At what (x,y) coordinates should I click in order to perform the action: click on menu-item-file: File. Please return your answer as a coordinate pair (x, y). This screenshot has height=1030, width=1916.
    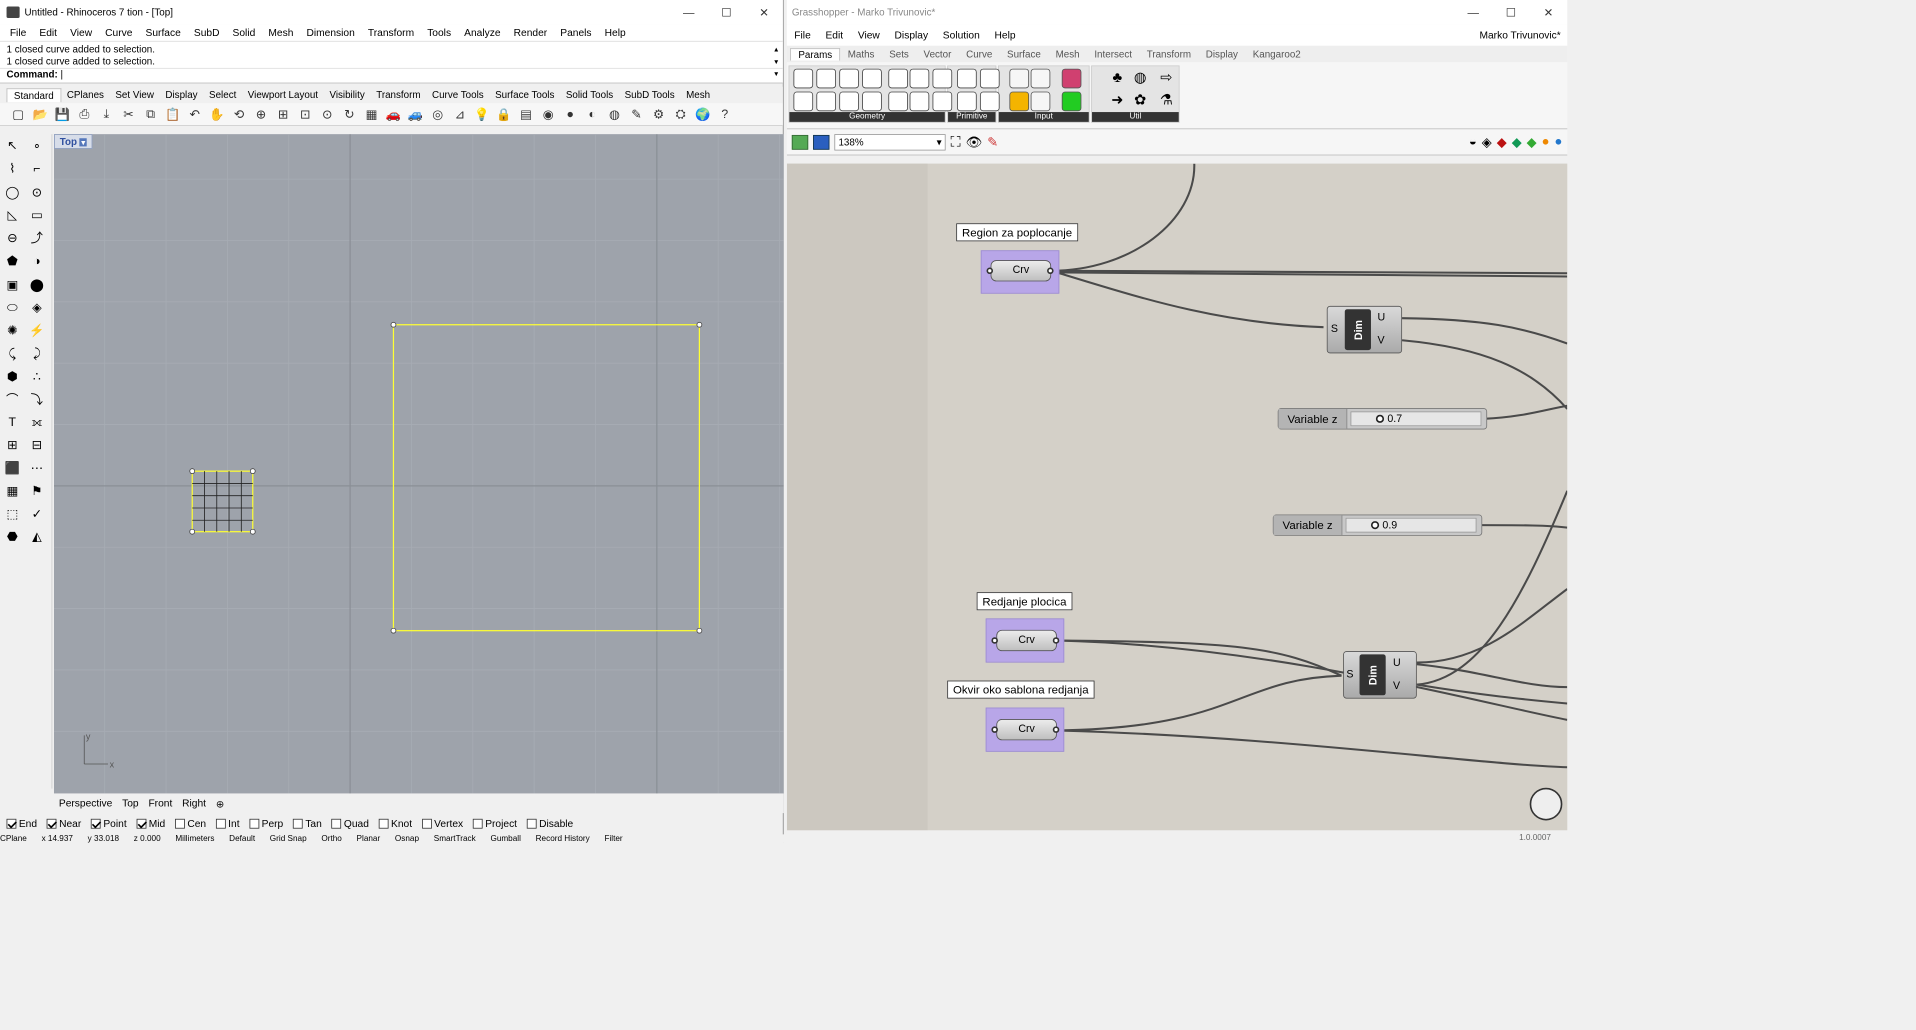
    Looking at the image, I should click on (18, 32).